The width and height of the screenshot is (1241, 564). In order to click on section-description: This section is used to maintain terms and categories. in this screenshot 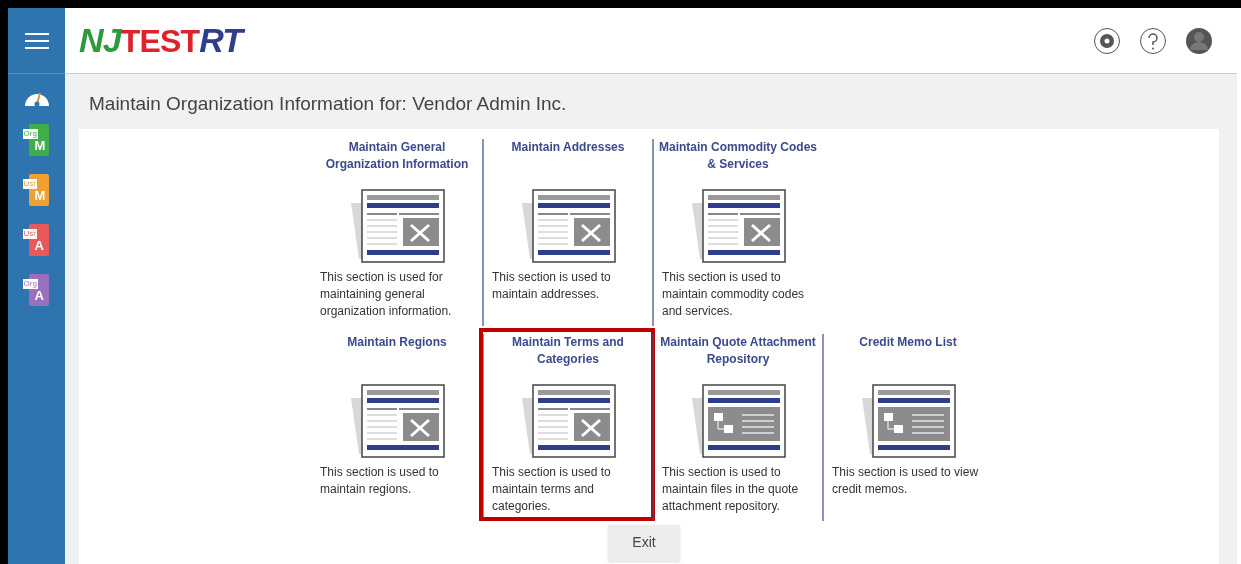, I will do `click(551, 489)`.